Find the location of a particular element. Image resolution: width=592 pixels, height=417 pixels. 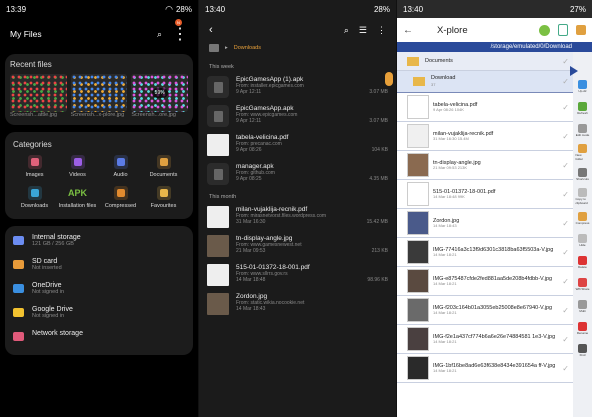

folder-row: Download 37 ✓ is located at coordinates (485, 82).